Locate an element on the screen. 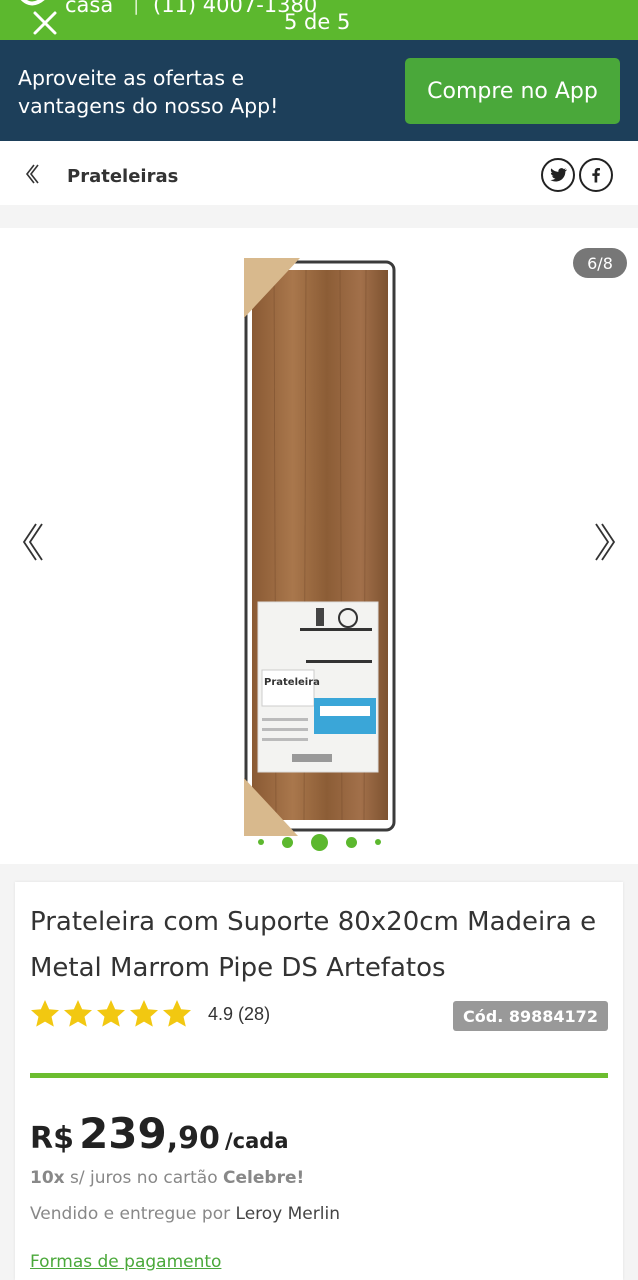 The height and width of the screenshot is (1280, 638). facebook-icon is located at coordinates (596, 175).